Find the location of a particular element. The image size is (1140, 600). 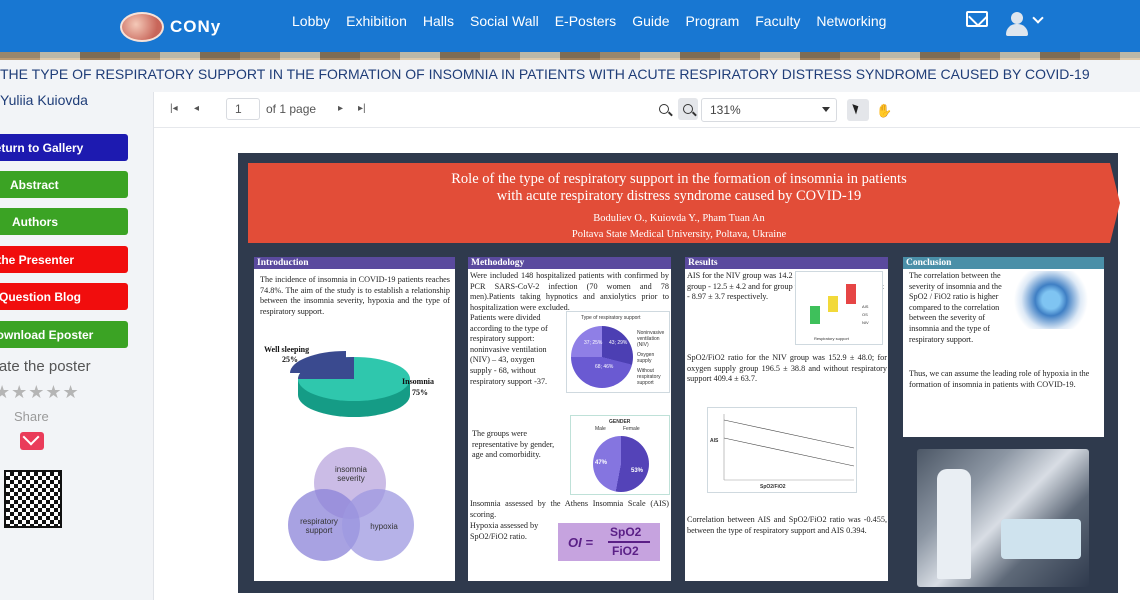

zoom-select: 131% is located at coordinates (769, 110).